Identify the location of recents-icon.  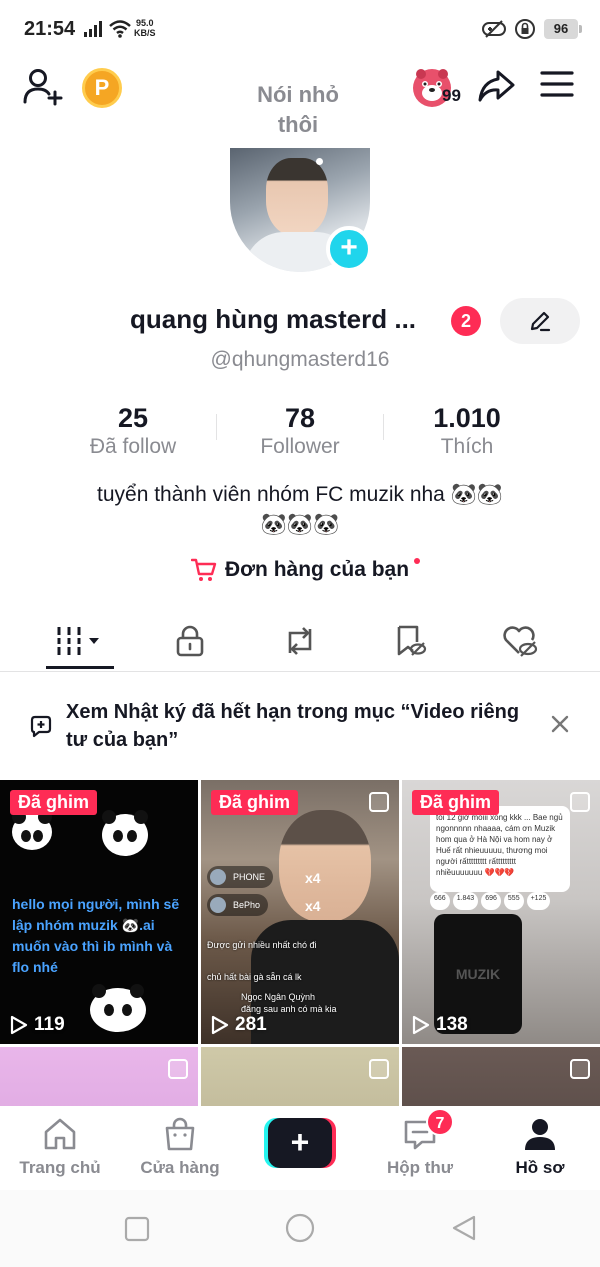
(137, 1229).